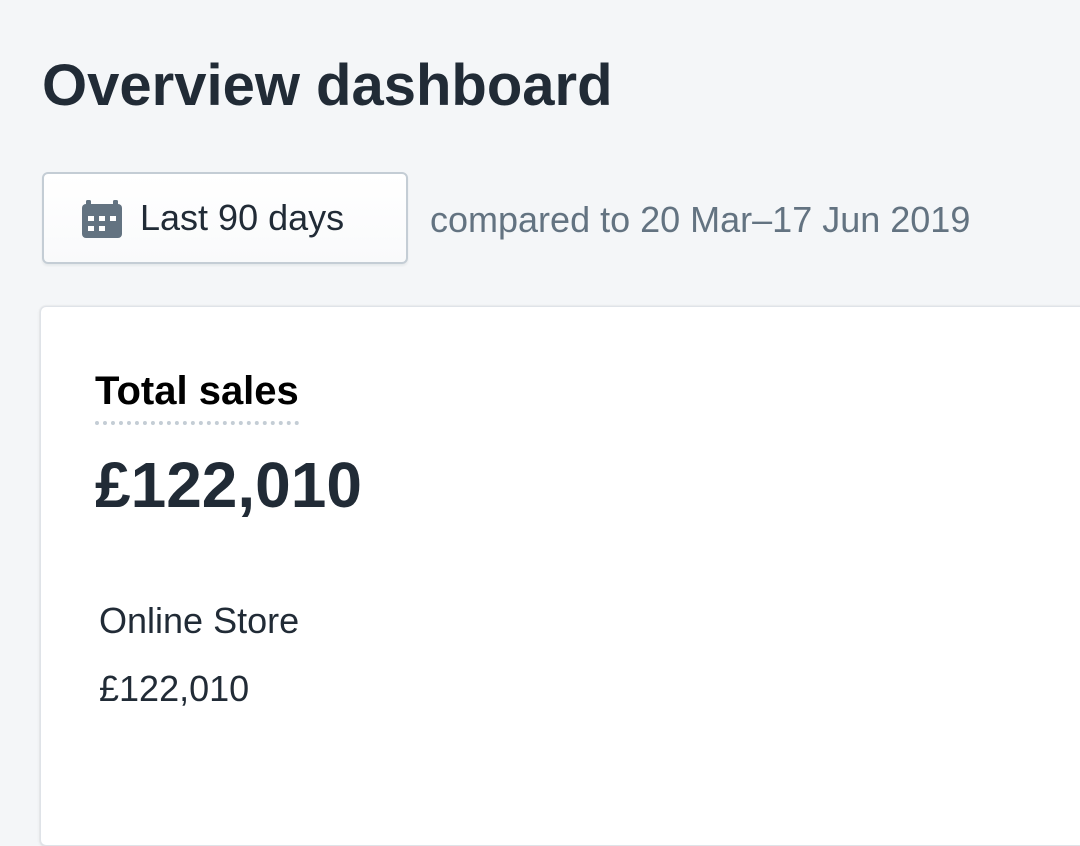 This screenshot has width=1080, height=846. What do you see at coordinates (327, 85) in the screenshot?
I see `page-title: Overview dashboard` at bounding box center [327, 85].